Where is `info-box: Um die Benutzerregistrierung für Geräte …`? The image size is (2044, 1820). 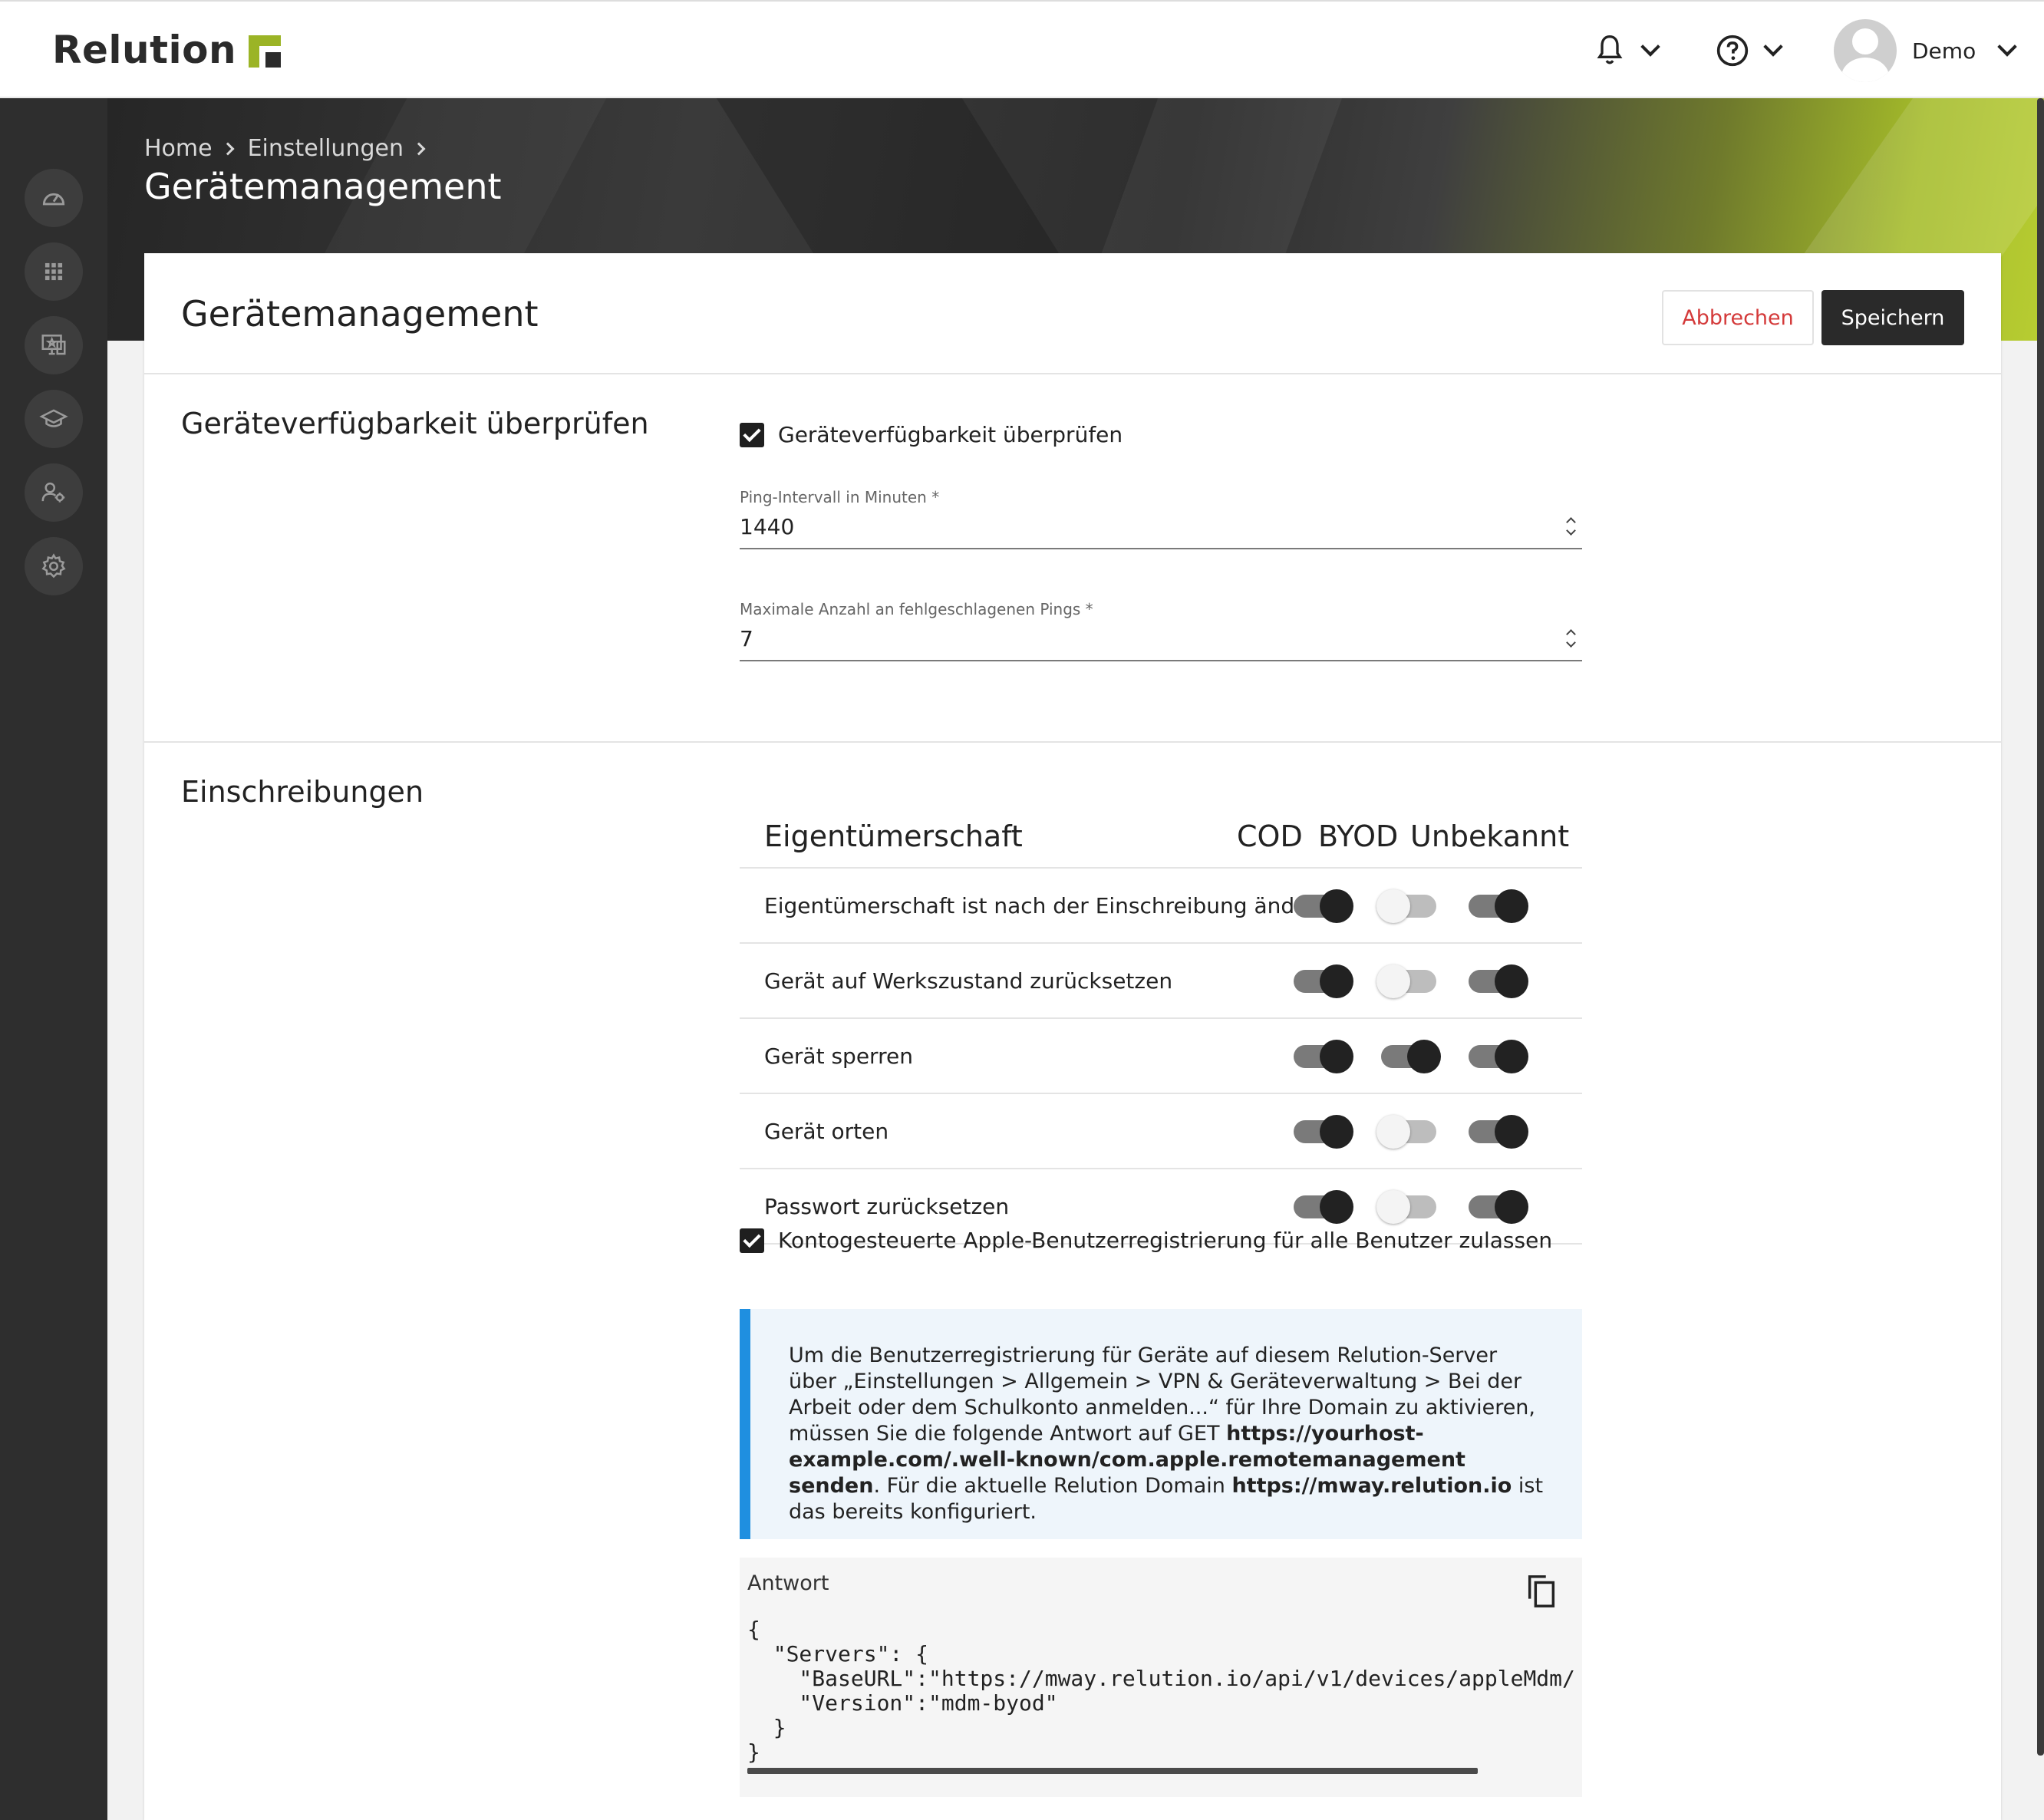 info-box: Um die Benutzerregistrierung für Geräte … is located at coordinates (1161, 1424).